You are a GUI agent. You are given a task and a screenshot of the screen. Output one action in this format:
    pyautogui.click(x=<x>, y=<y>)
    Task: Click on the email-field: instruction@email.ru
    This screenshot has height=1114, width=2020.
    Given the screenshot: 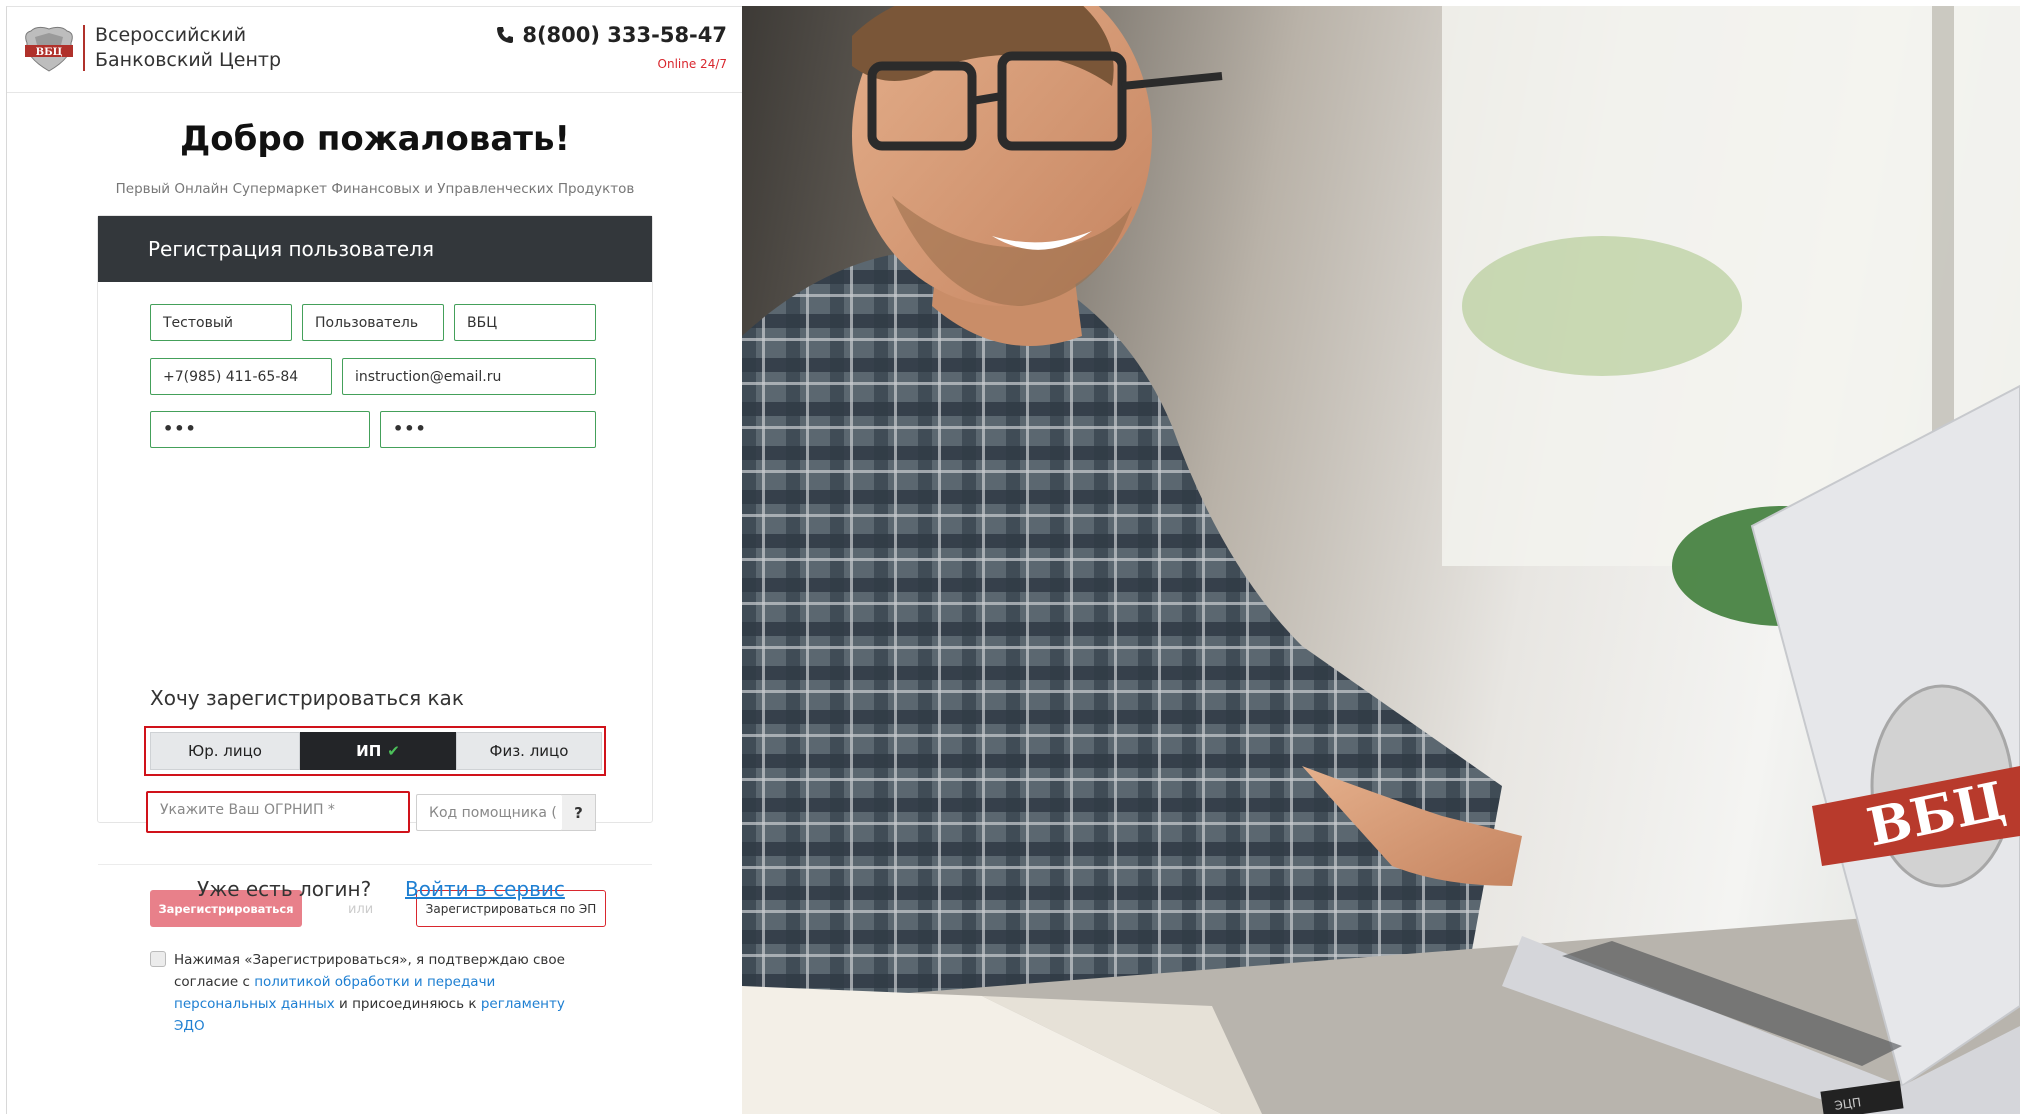 What is the action you would take?
    pyautogui.click(x=469, y=376)
    